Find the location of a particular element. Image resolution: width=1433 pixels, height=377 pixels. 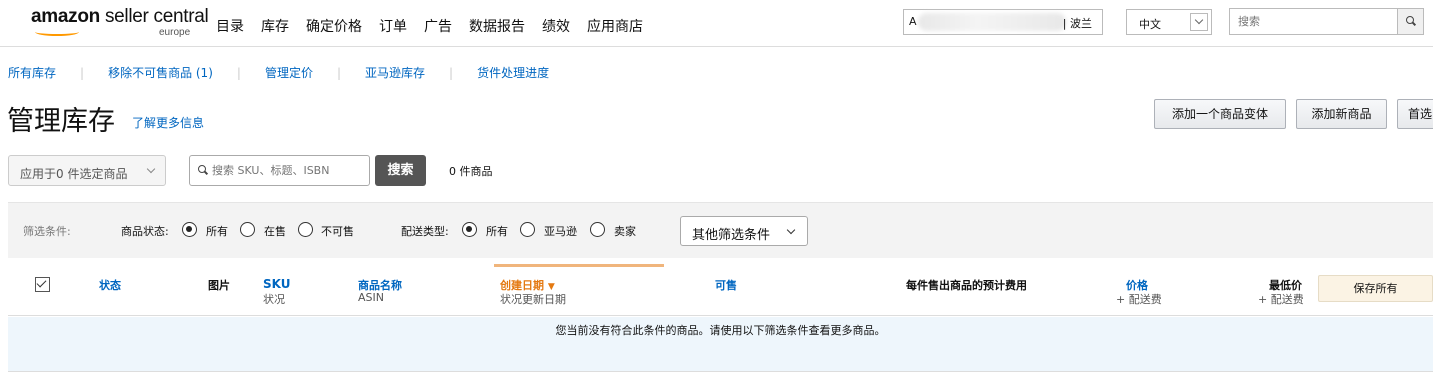

fulfillment-amazon-radio is located at coordinates (527, 229).